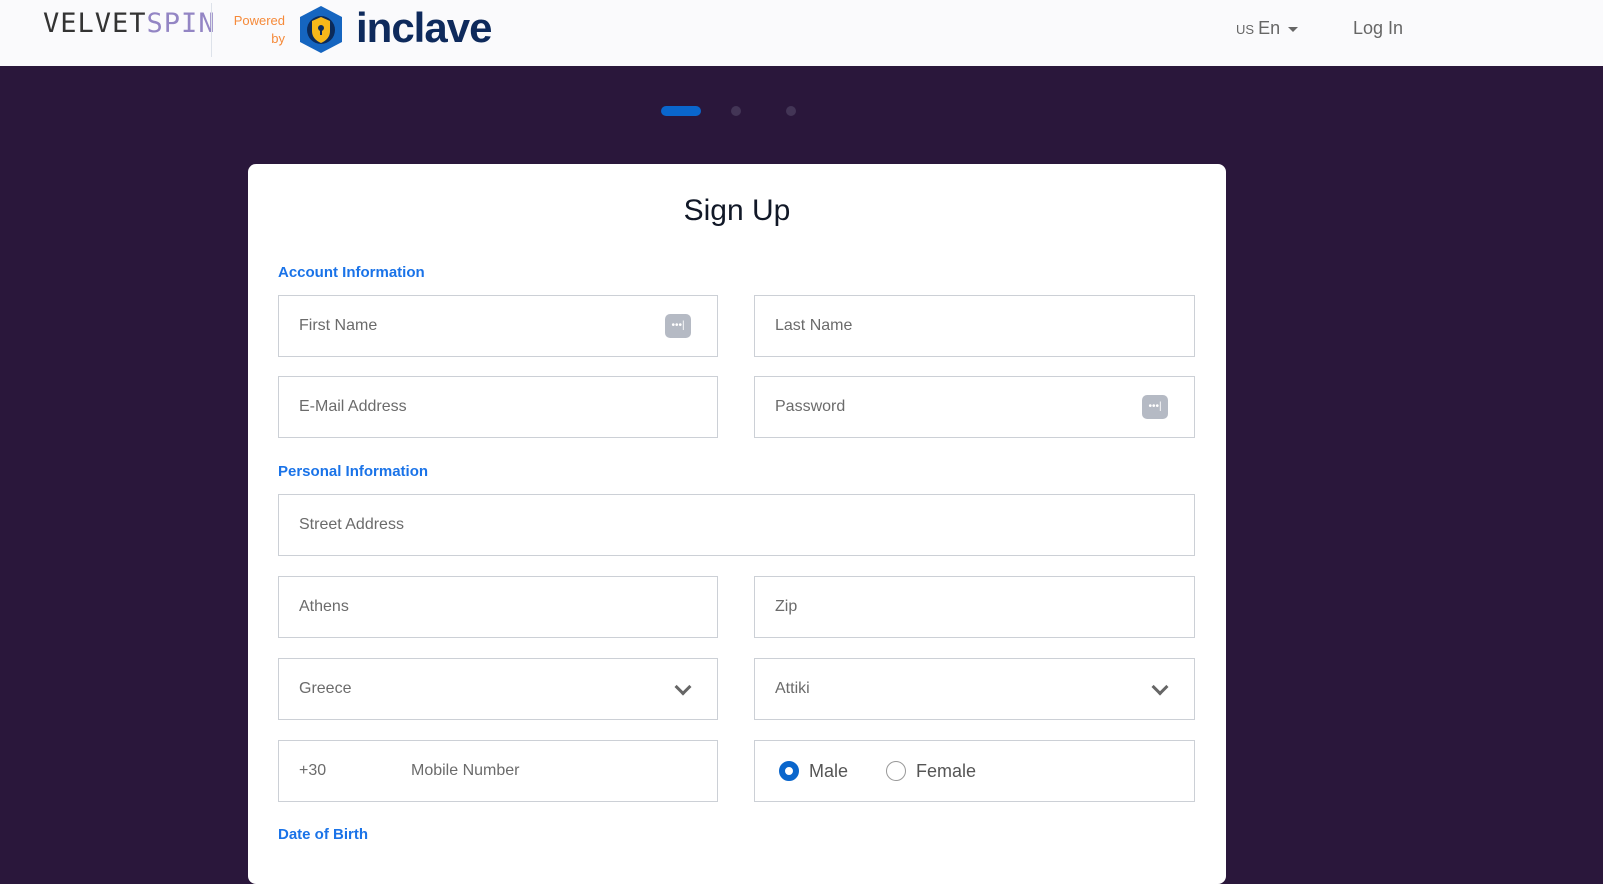 The image size is (1603, 884). Describe the element at coordinates (974, 607) in the screenshot. I see `zip-input: Zip` at that location.